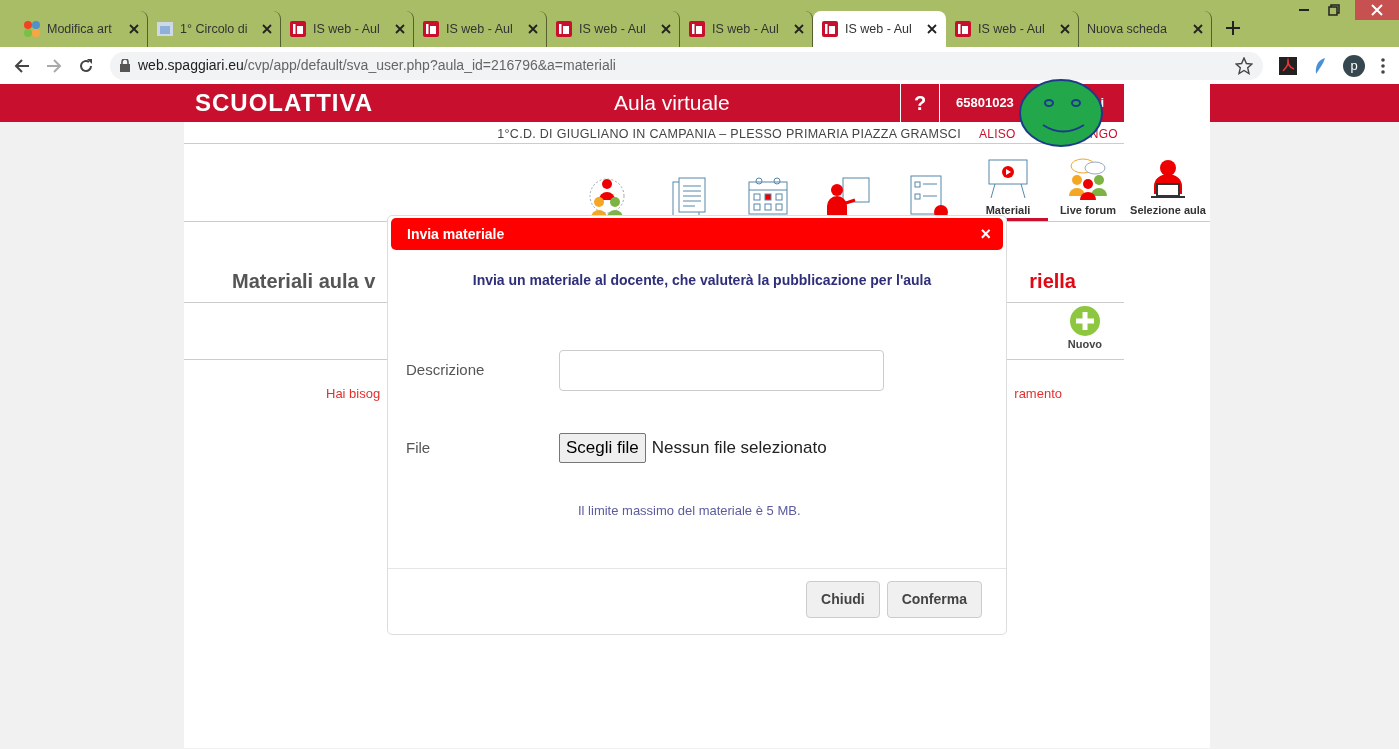  I want to click on page-thumbnail-icon, so click(165, 29).